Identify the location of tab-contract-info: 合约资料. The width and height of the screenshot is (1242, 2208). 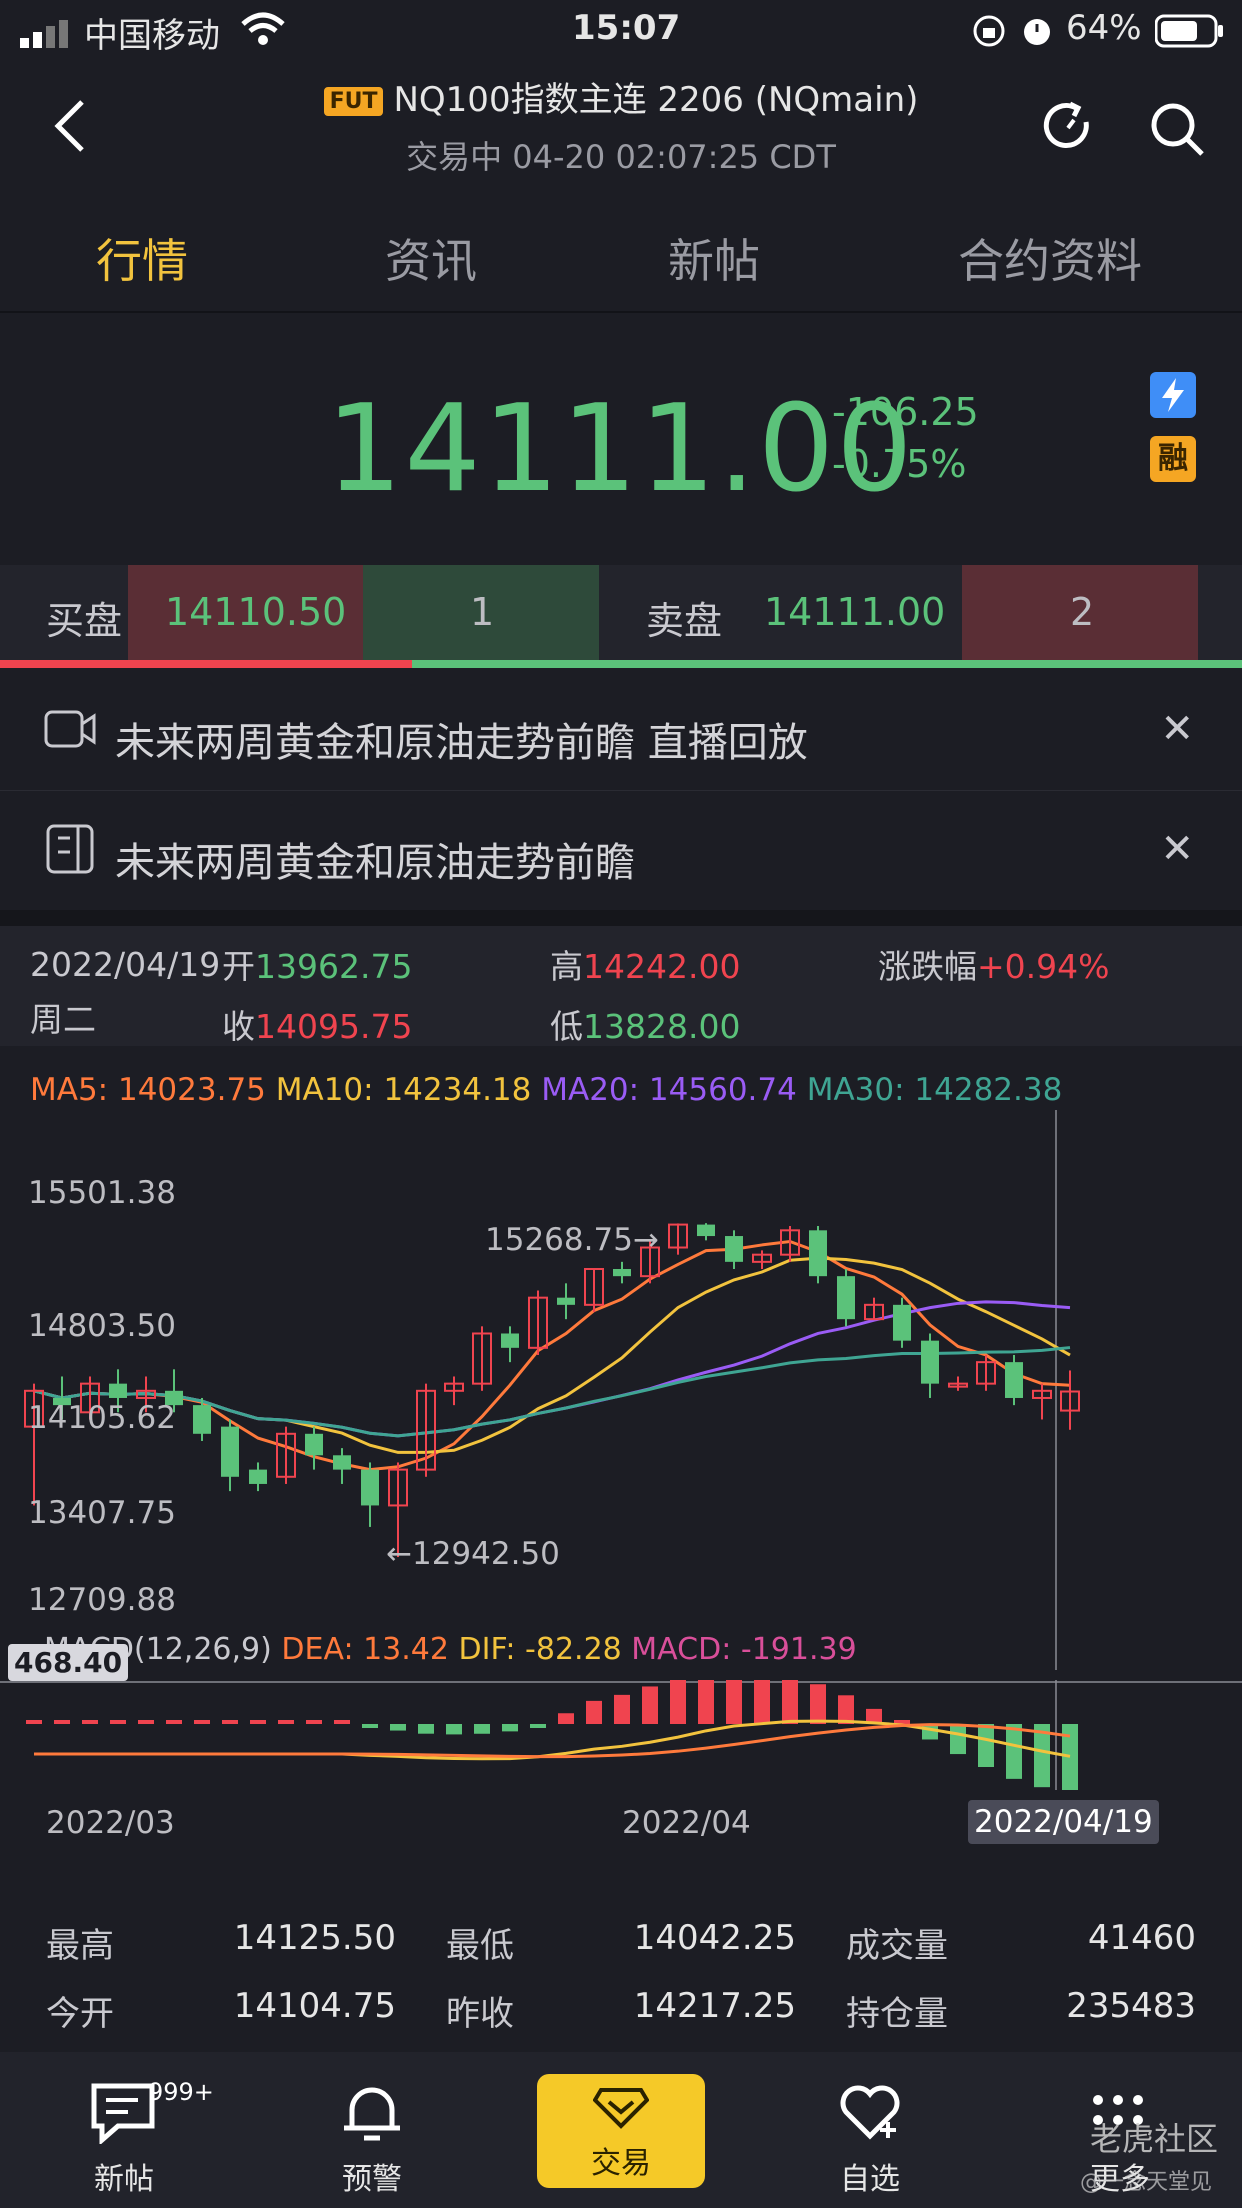
(1050, 258).